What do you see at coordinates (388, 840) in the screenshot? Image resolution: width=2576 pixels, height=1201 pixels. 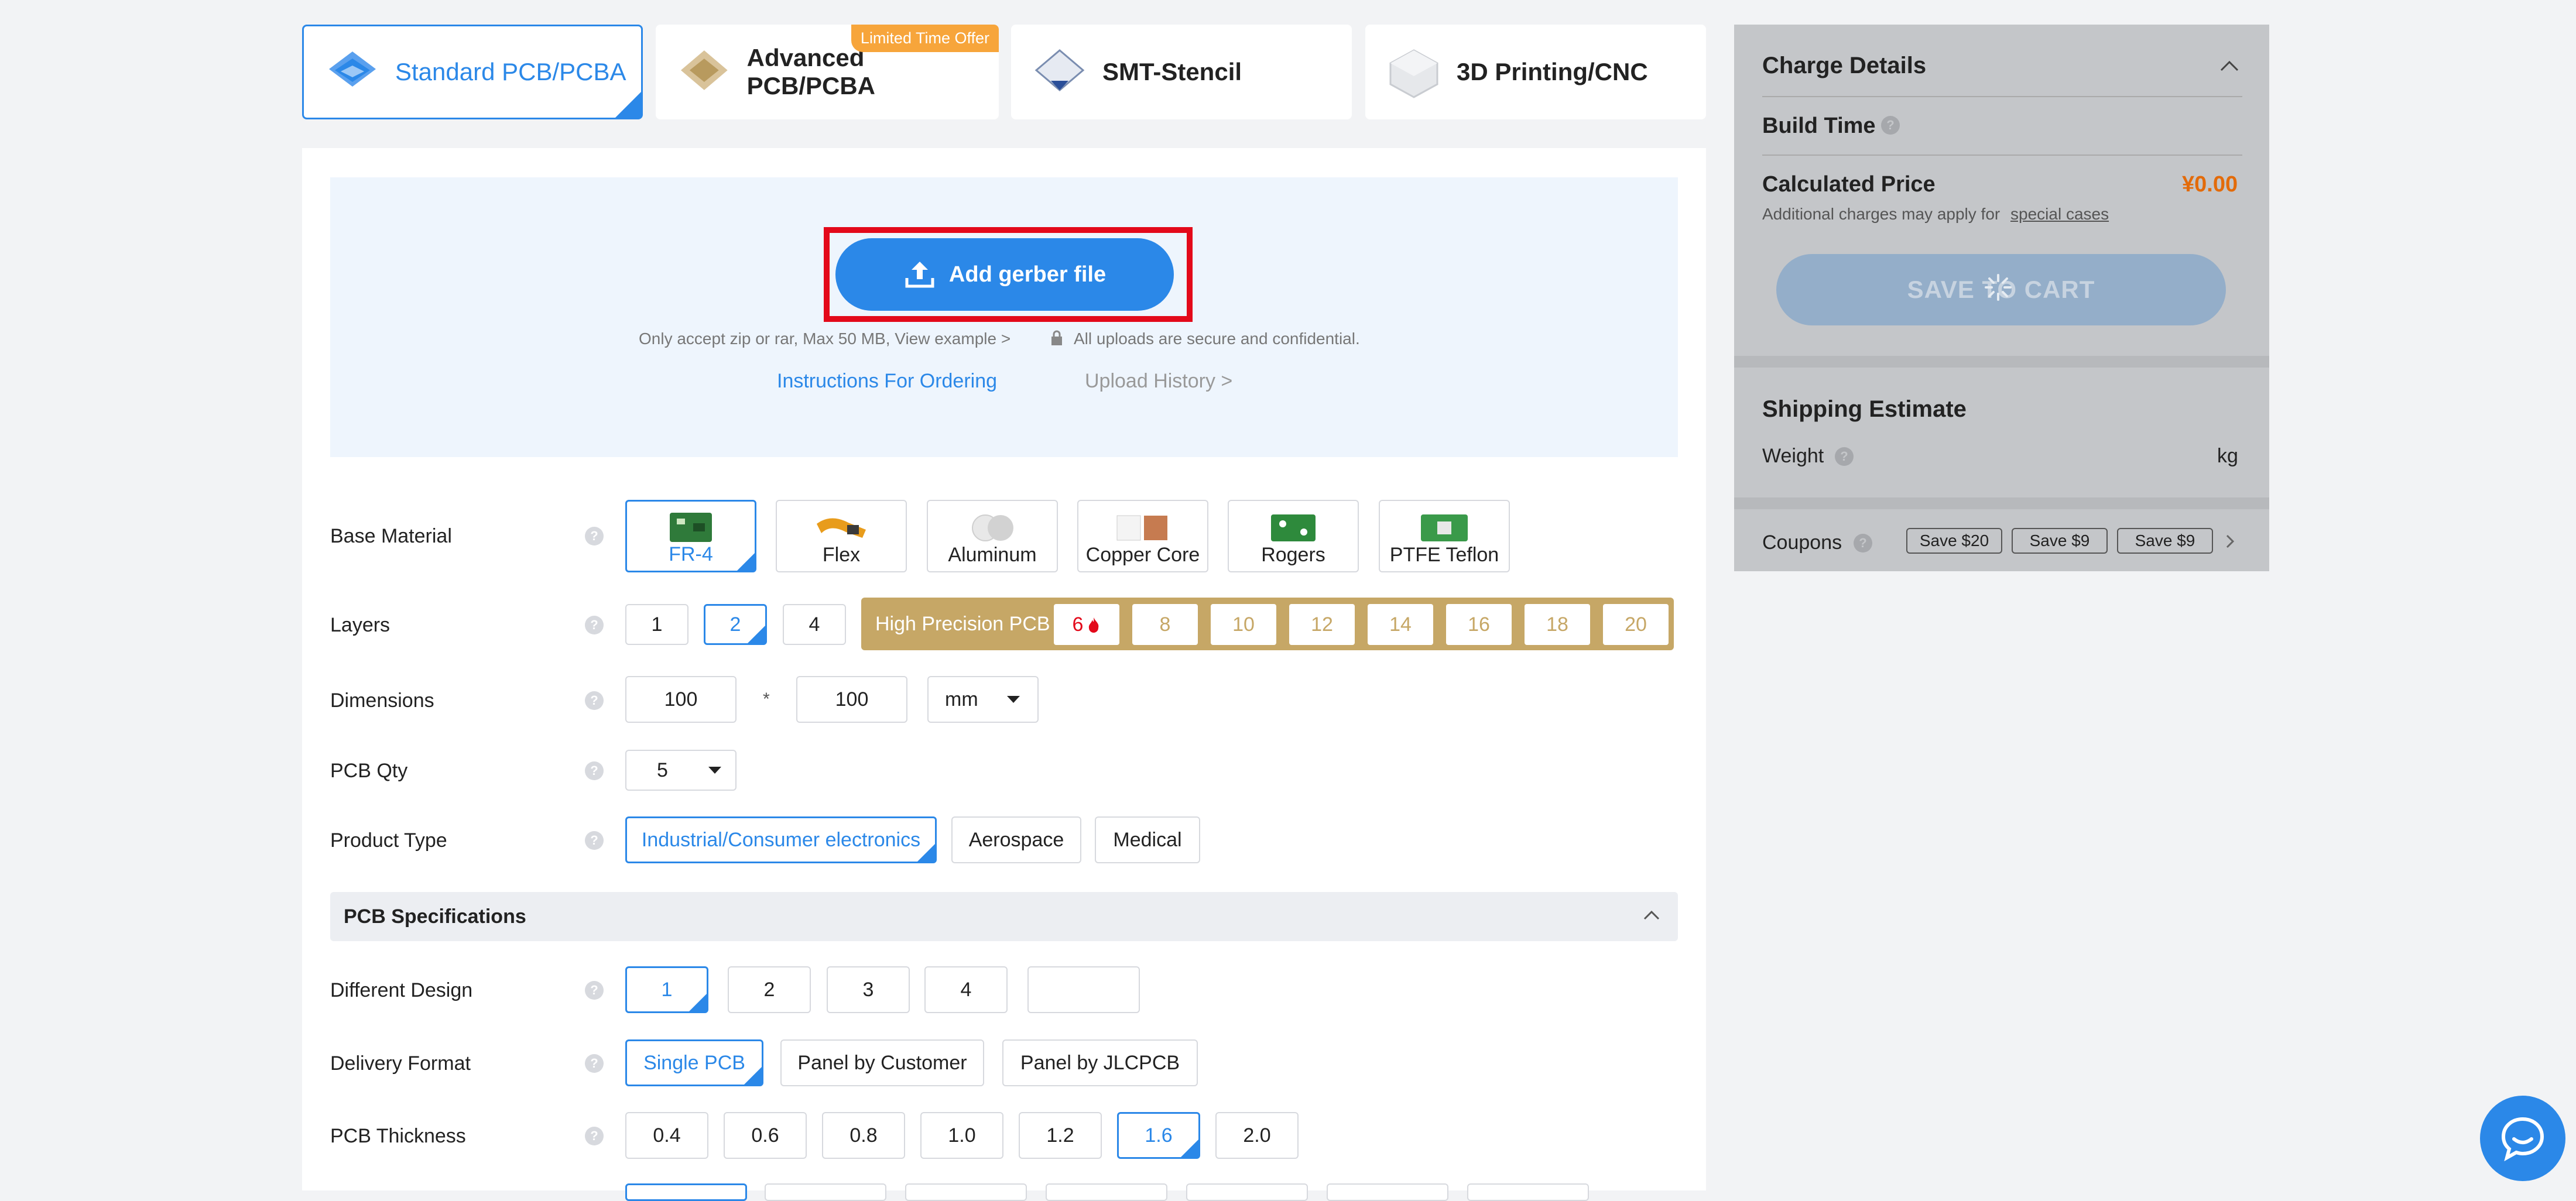 I see `product-type-label: Product Type` at bounding box center [388, 840].